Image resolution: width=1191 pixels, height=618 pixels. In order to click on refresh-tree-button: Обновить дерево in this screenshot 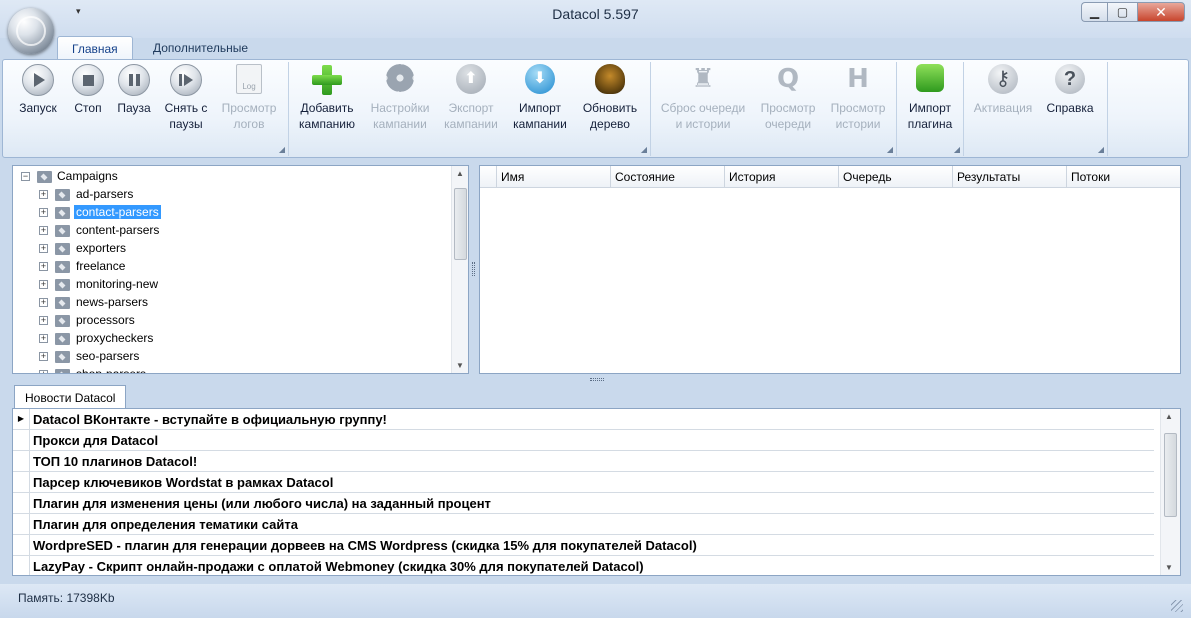, I will do `click(610, 97)`.